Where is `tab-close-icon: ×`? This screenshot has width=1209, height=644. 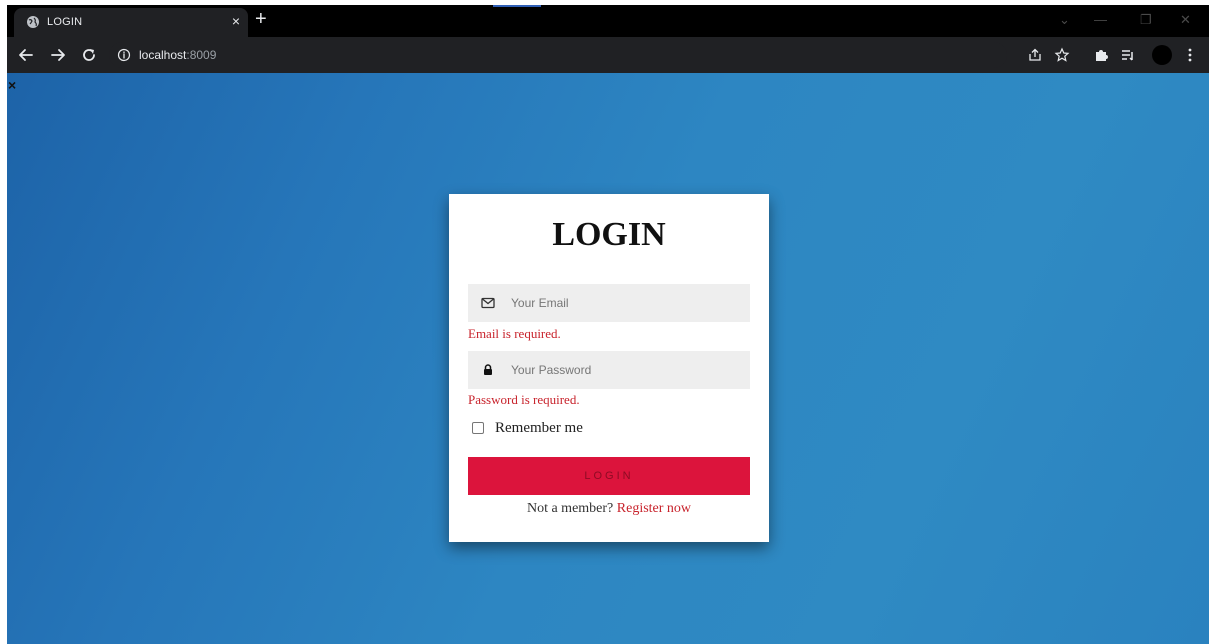 tab-close-icon: × is located at coordinates (236, 21).